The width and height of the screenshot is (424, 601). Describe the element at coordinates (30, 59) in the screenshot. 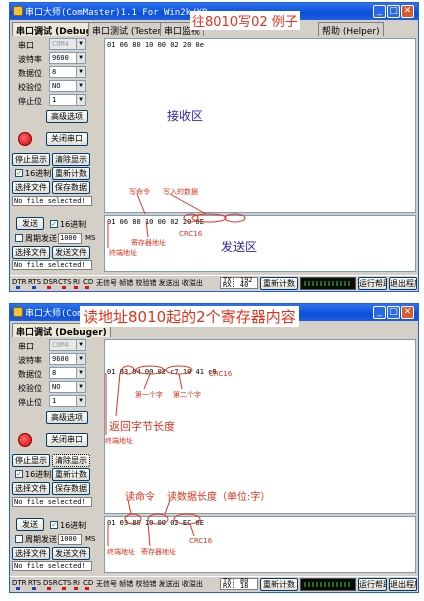

I see `baud-label: 波特率` at that location.